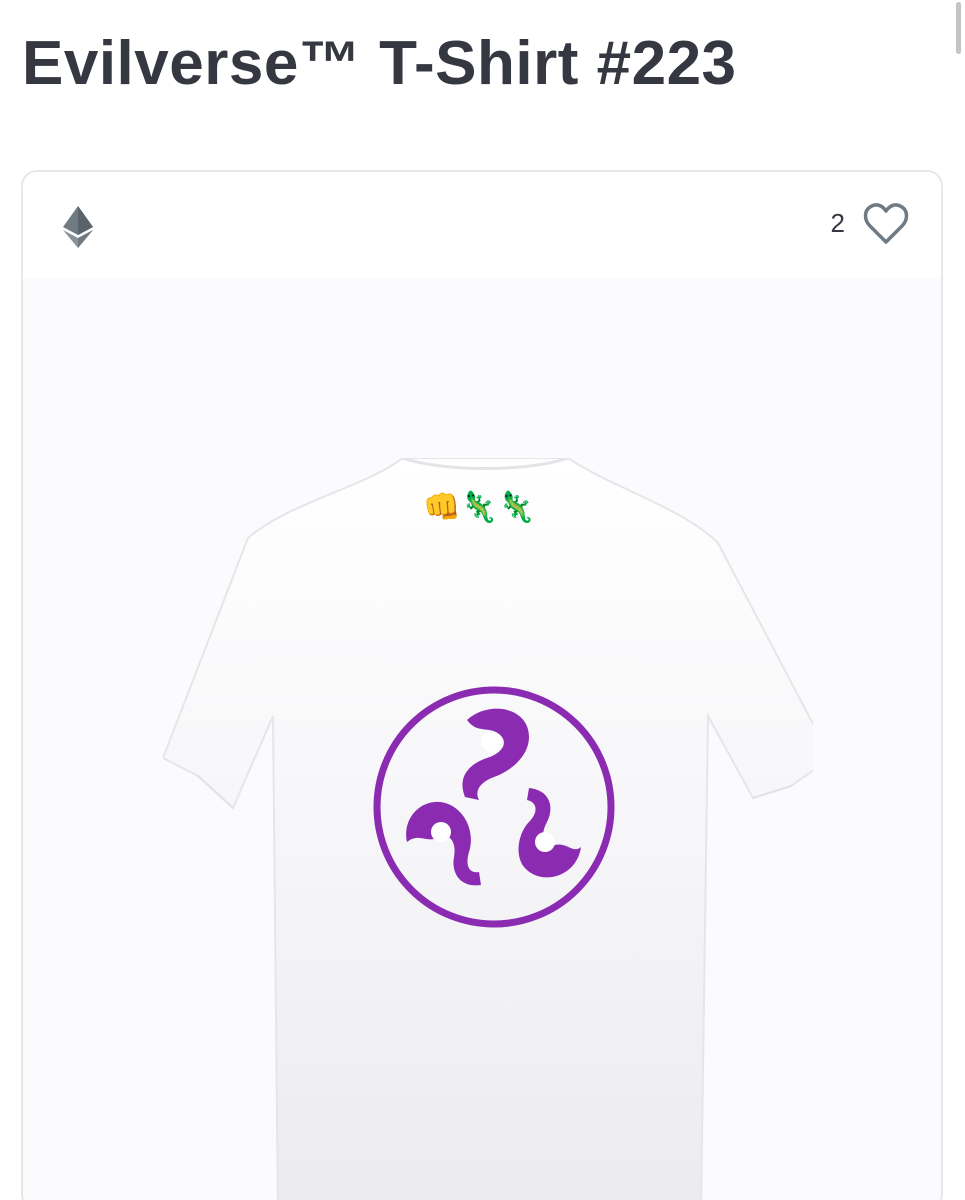 The height and width of the screenshot is (1200, 965). Describe the element at coordinates (837, 223) in the screenshot. I see `favorite-count: 2` at that location.